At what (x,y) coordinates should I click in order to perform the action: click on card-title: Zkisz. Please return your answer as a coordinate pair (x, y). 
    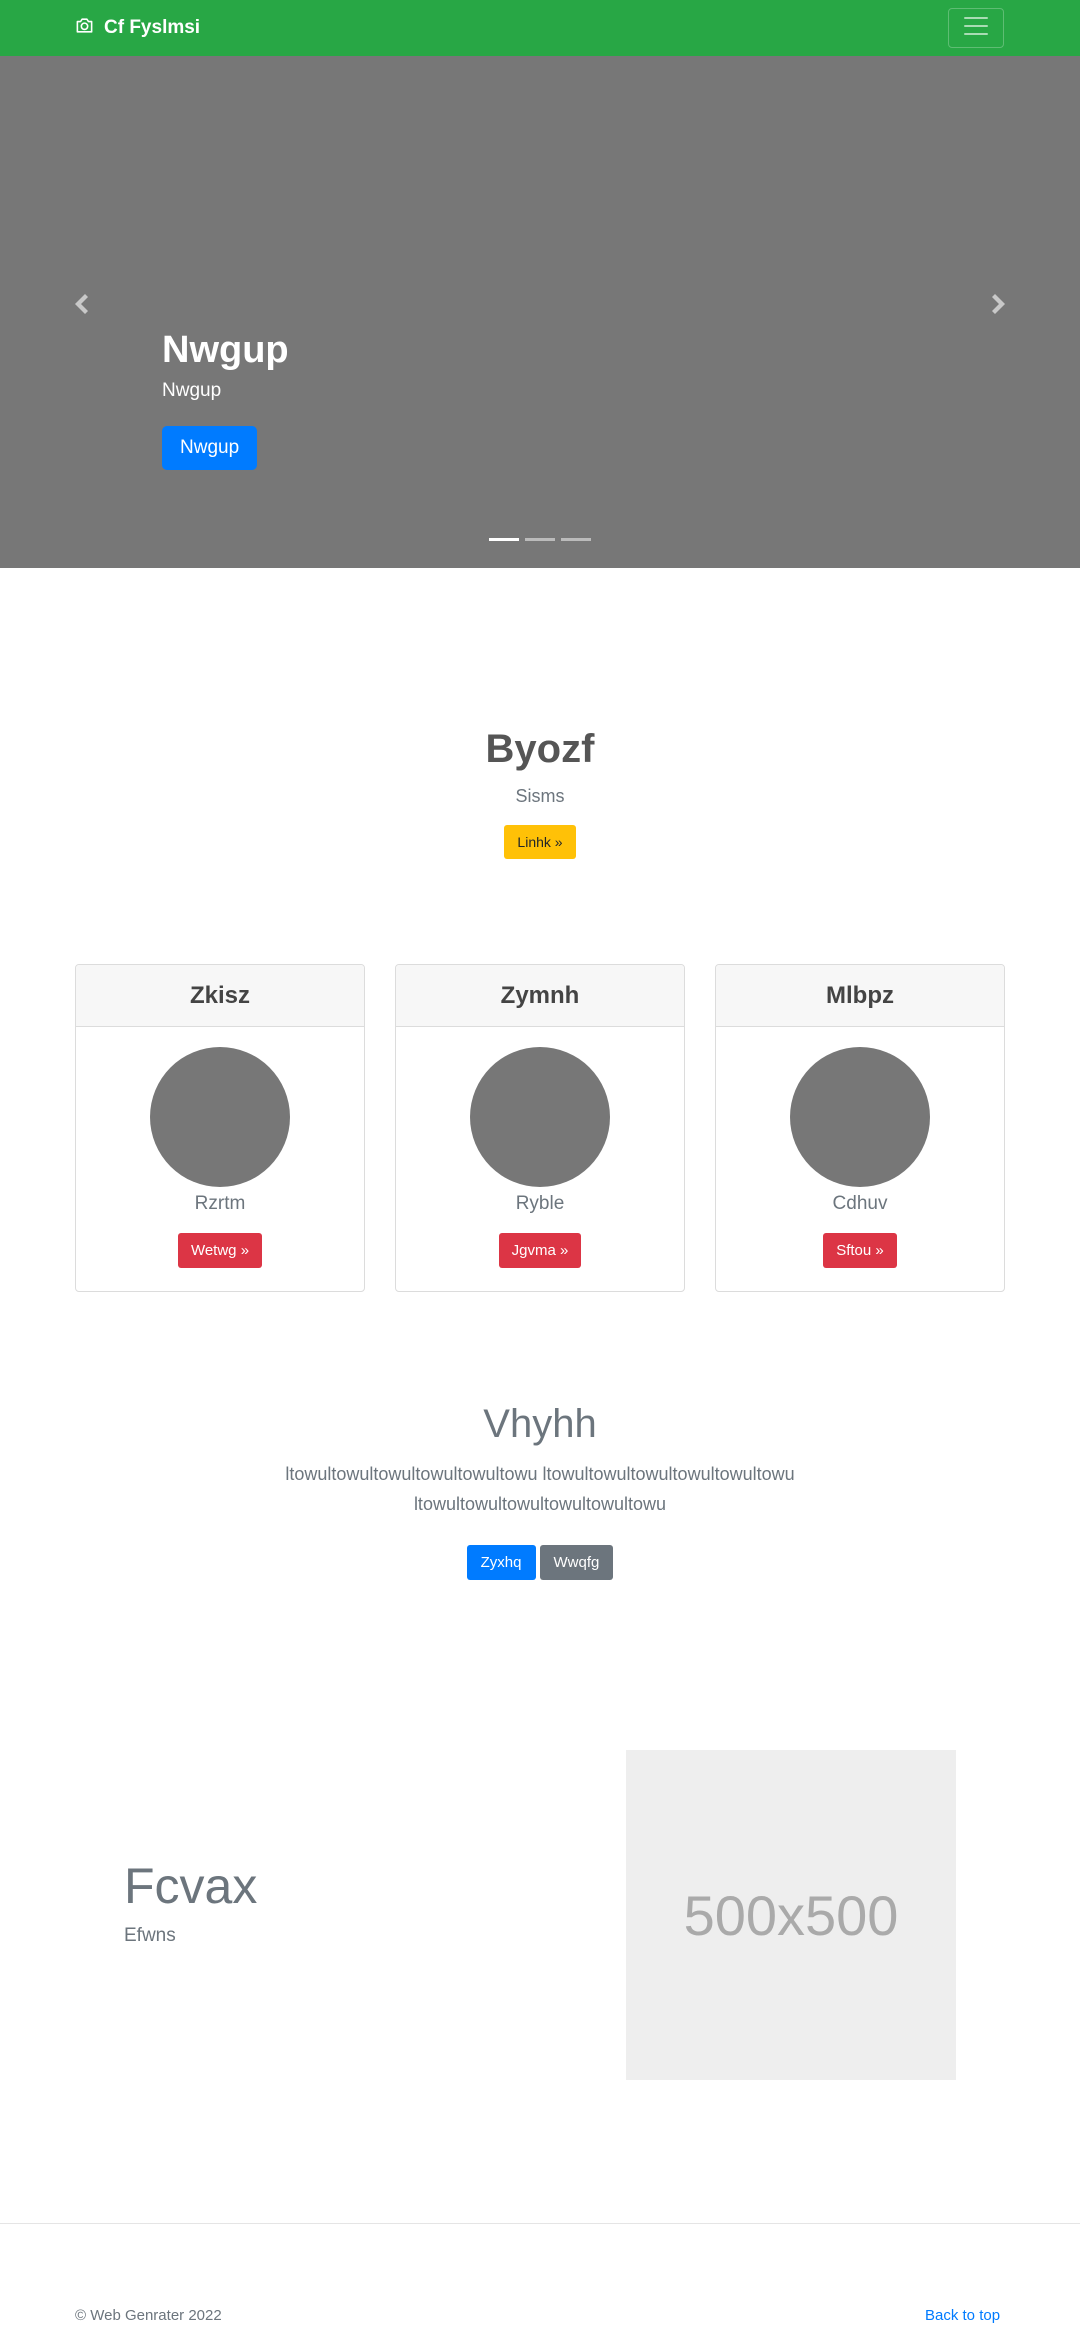
    Looking at the image, I should click on (220, 996).